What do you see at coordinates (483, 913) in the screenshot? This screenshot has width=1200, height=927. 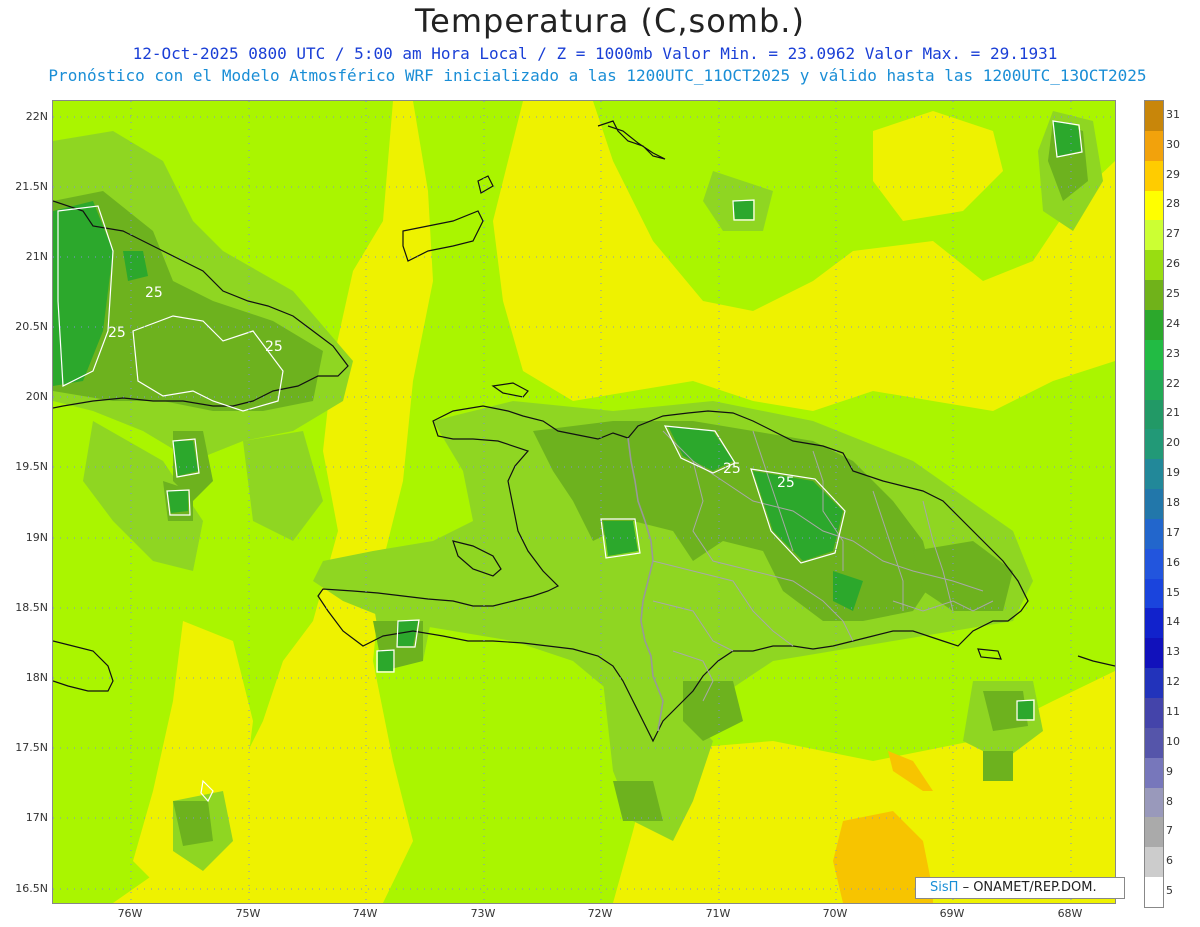 I see `lon-label-73w: 73W` at bounding box center [483, 913].